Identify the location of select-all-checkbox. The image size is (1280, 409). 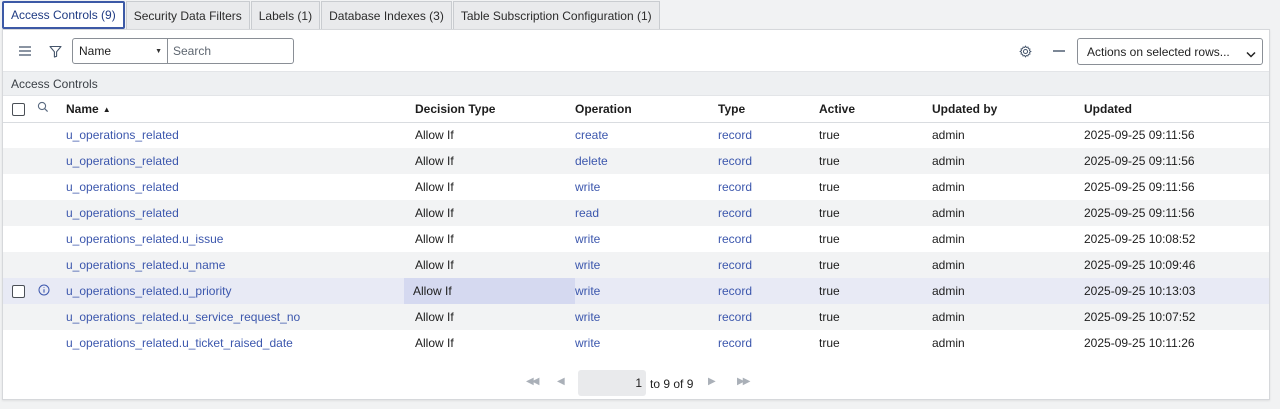
(18, 109).